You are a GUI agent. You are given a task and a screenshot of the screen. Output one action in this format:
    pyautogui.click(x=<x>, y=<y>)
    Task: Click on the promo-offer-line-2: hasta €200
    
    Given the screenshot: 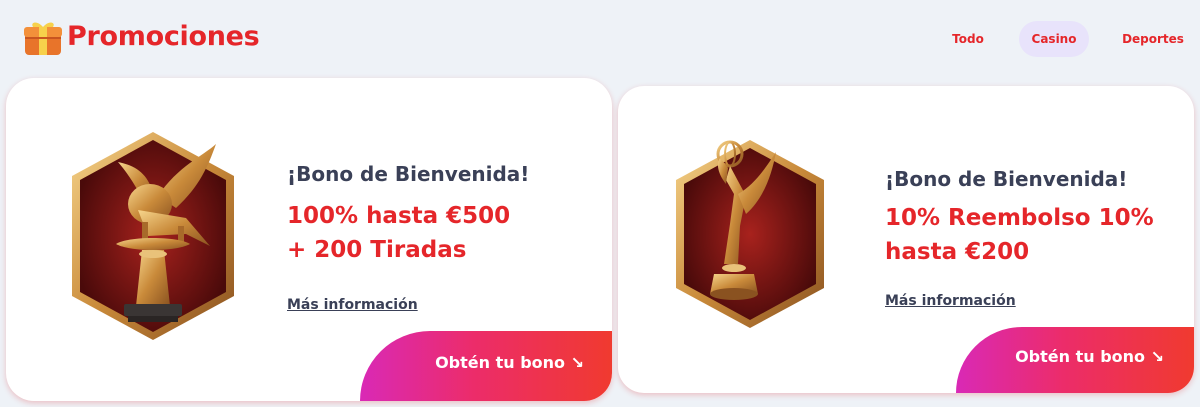 What is the action you would take?
    pyautogui.click(x=957, y=252)
    